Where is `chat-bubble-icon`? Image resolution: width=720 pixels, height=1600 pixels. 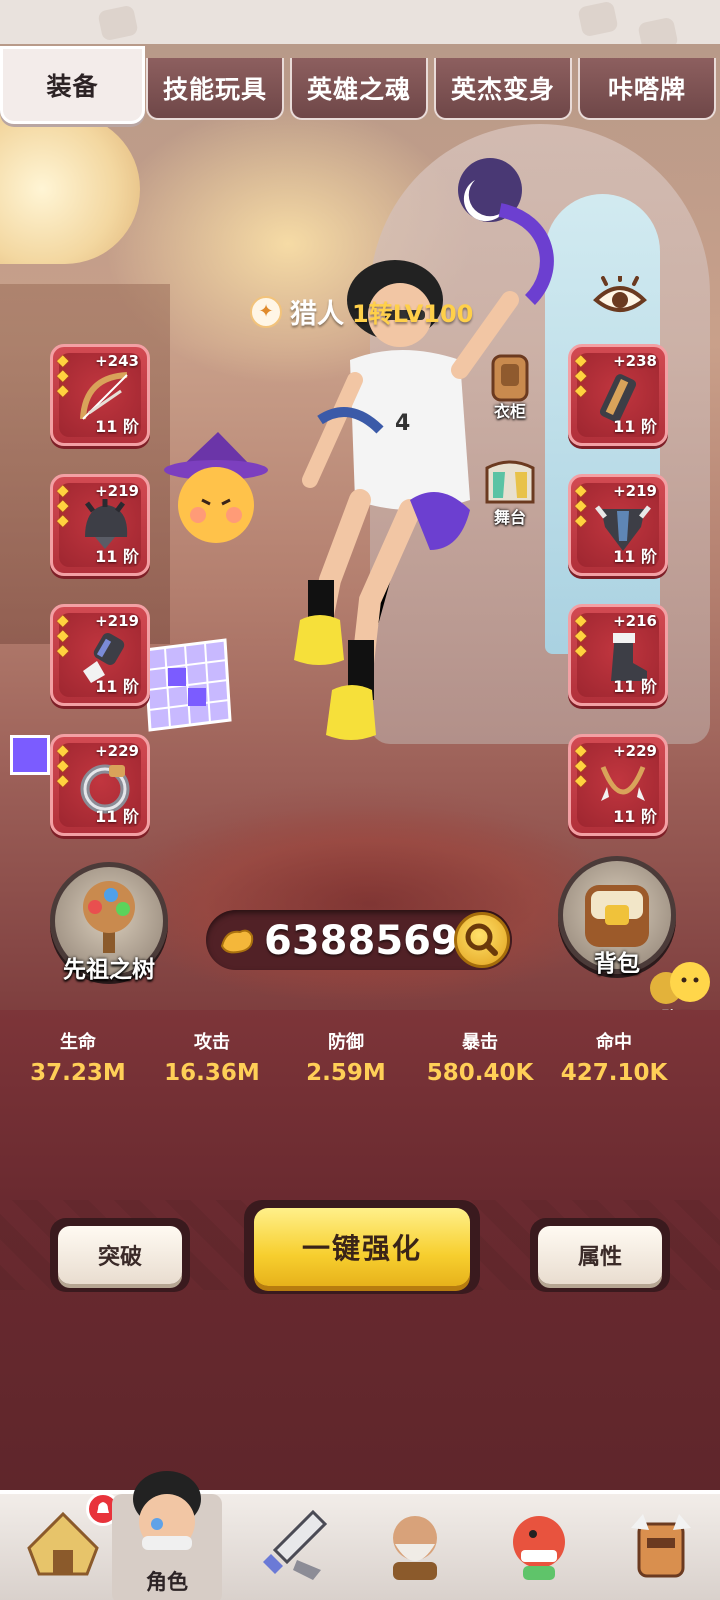 chat-bubble-icon is located at coordinates (680, 983).